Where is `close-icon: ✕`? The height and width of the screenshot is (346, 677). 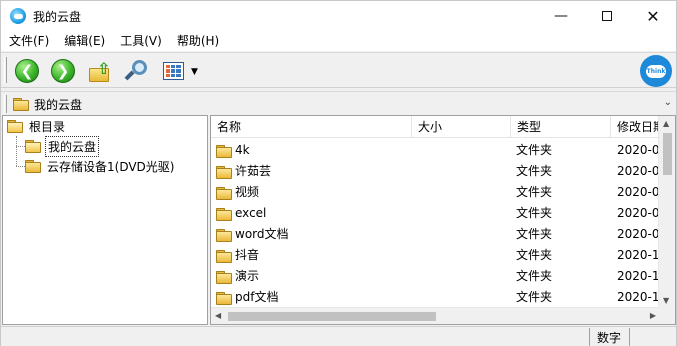
close-icon: ✕ is located at coordinates (653, 16).